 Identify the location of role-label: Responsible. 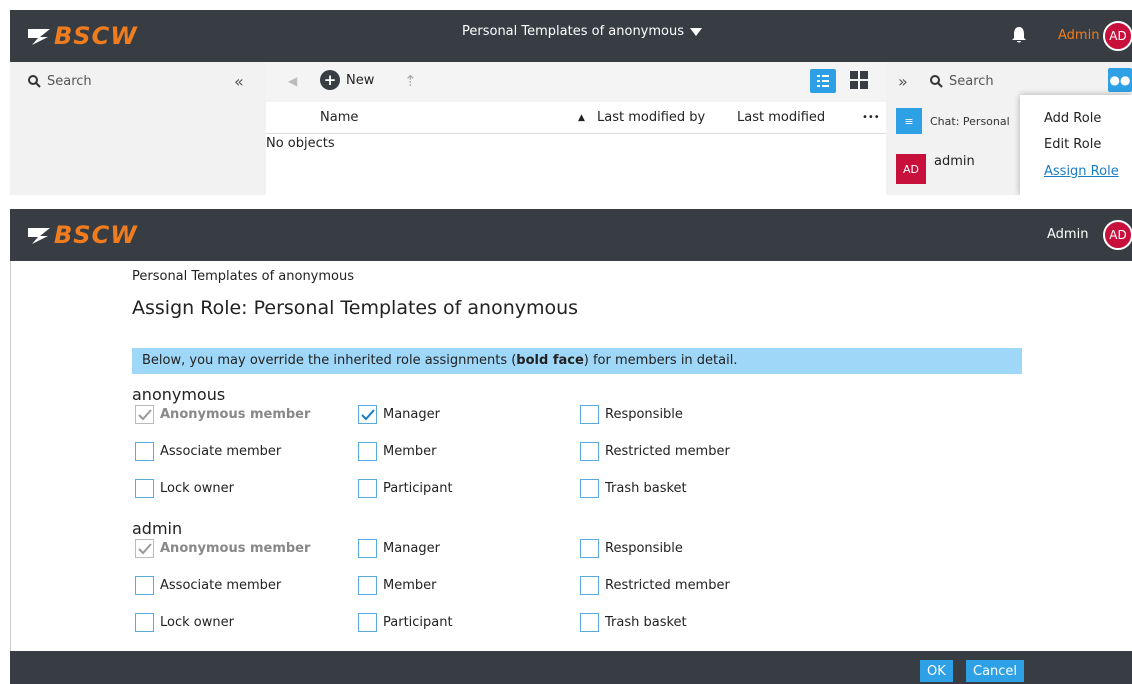
(644, 414).